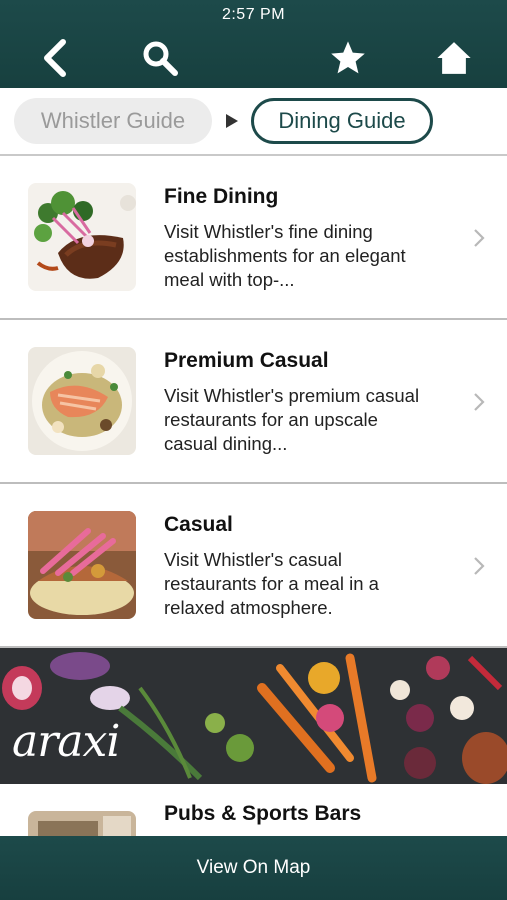  Describe the element at coordinates (82, 237) in the screenshot. I see `fine-dining-thumbnail` at that location.